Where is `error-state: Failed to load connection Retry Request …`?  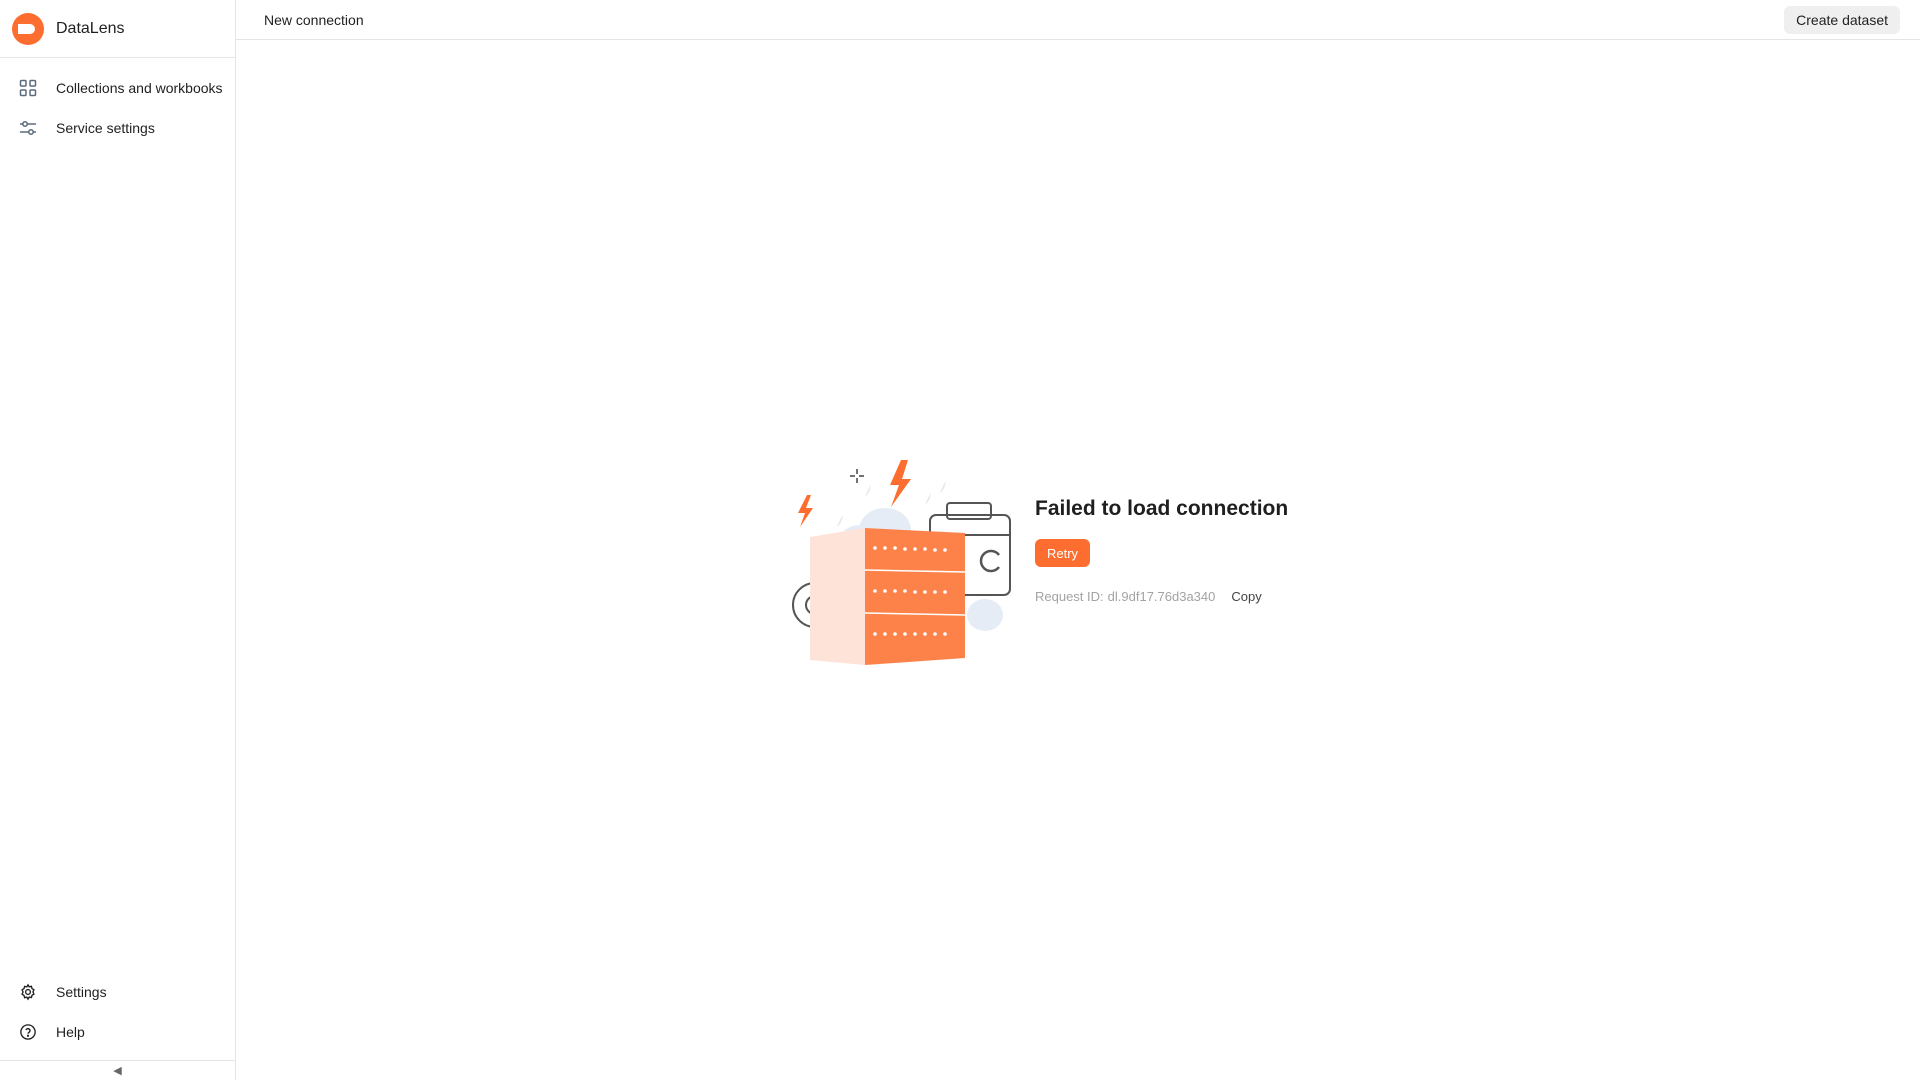
error-state: Failed to load connection Retry Request … is located at coordinates (1031, 565).